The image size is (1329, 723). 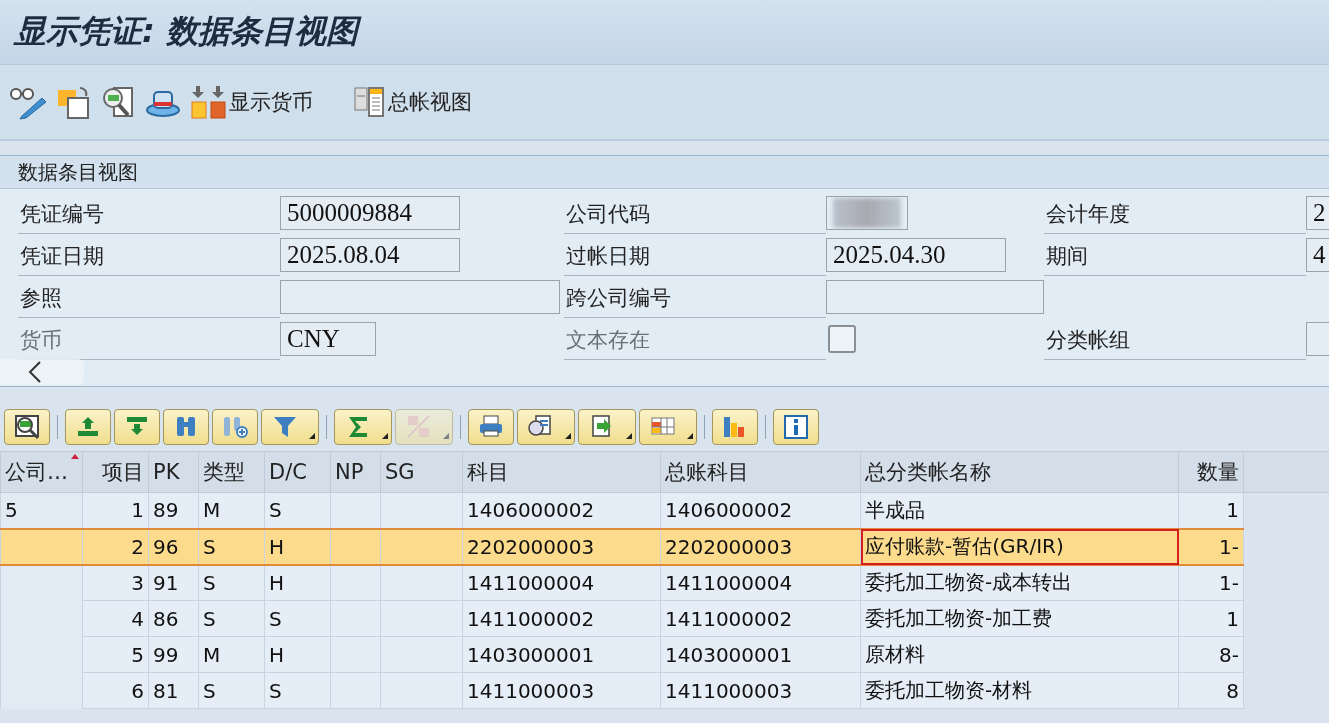 What do you see at coordinates (115, 472) in the screenshot?
I see `column-header: 项目` at bounding box center [115, 472].